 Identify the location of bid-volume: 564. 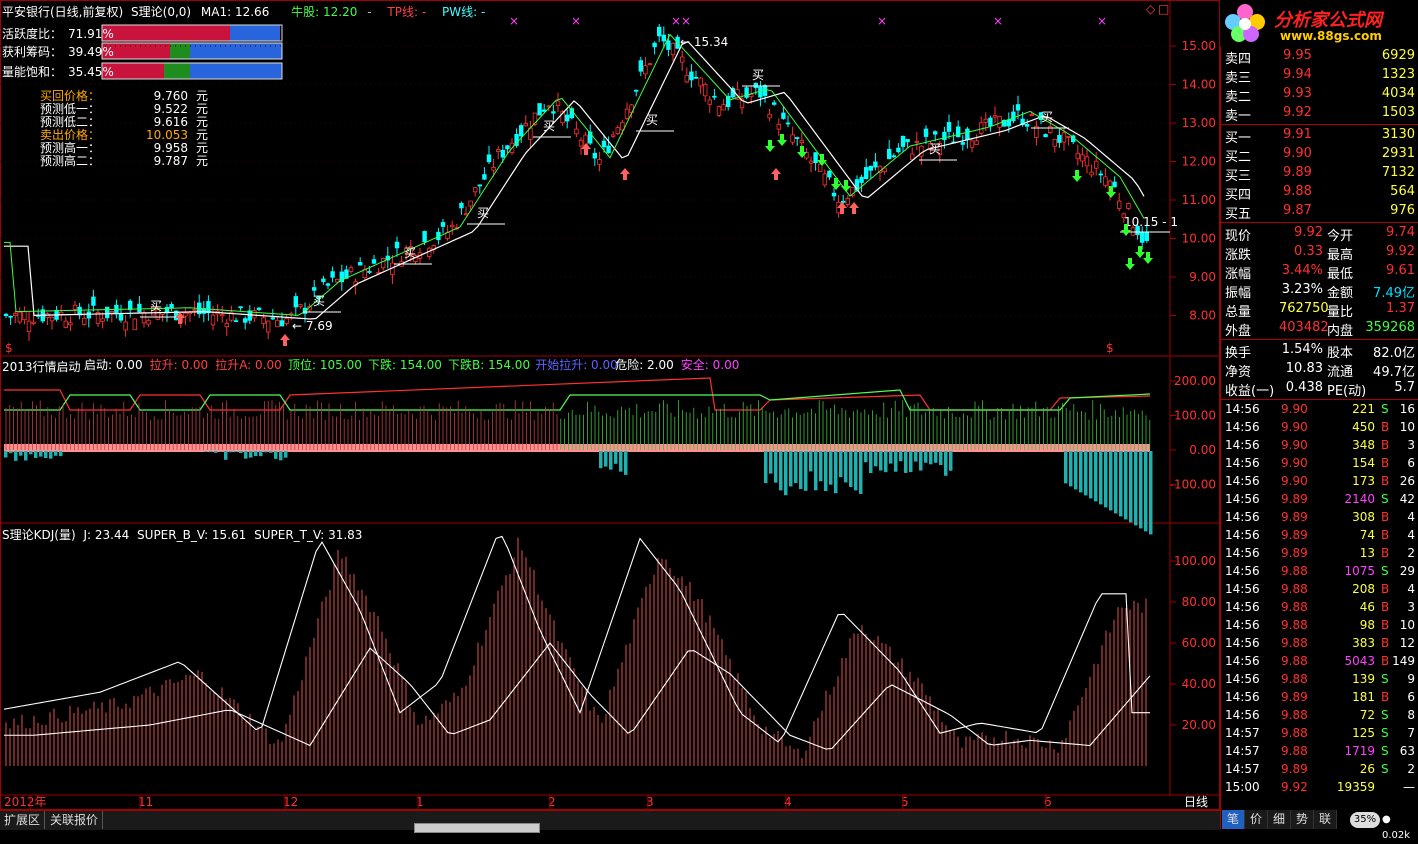
(1402, 191).